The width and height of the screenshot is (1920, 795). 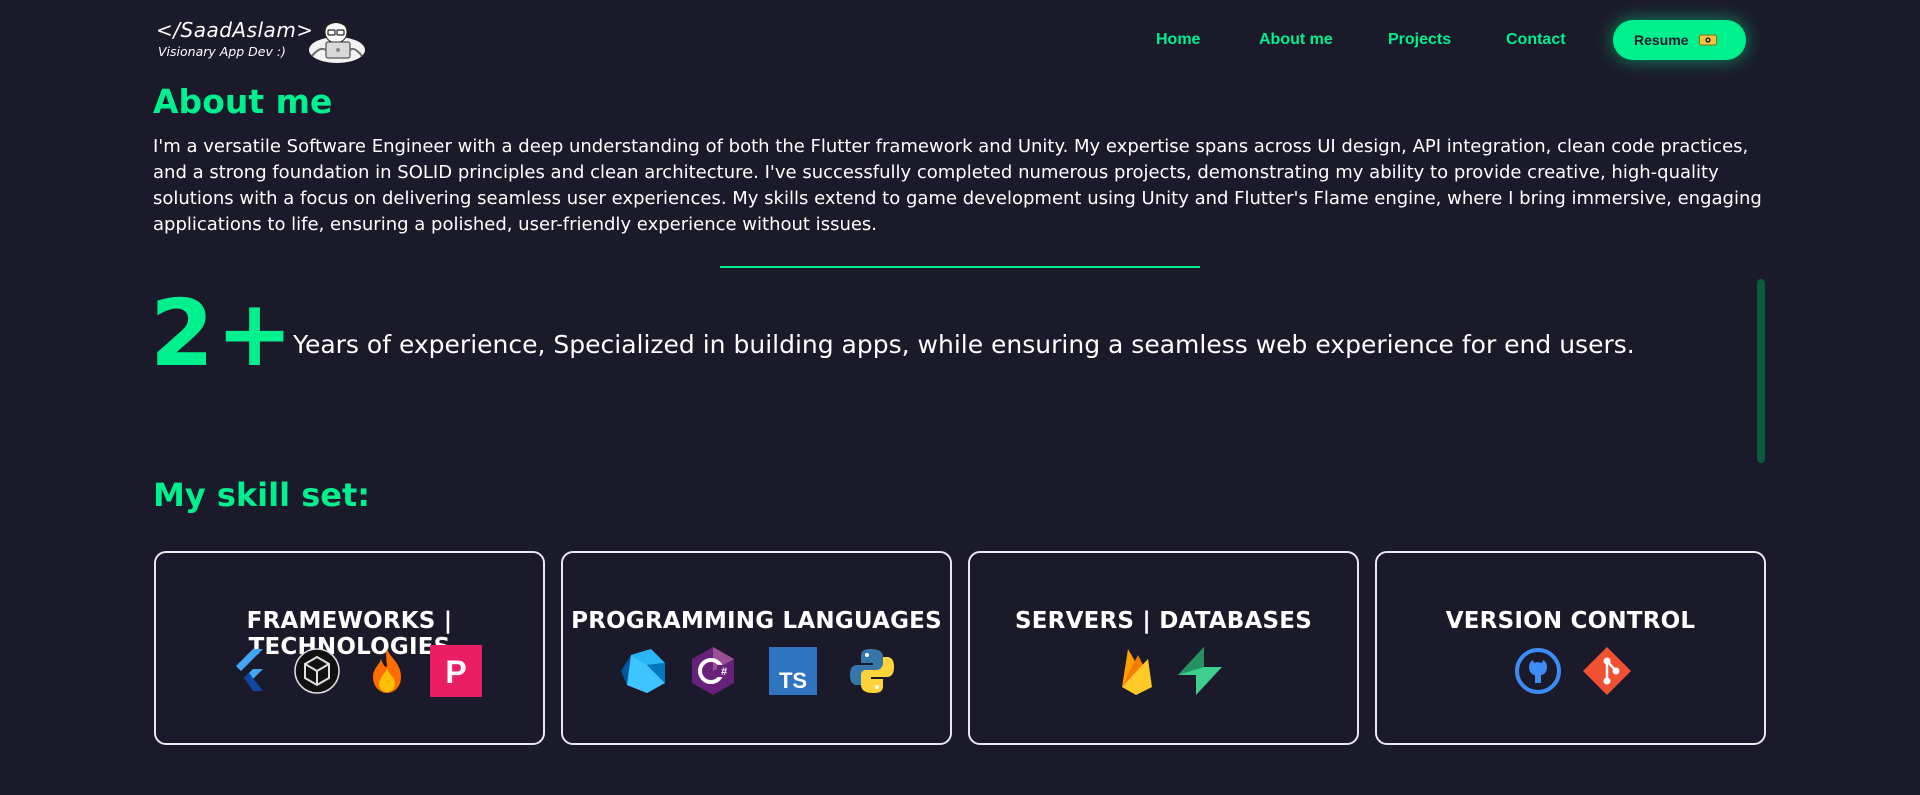 What do you see at coordinates (1607, 671) in the screenshot?
I see `git-icon` at bounding box center [1607, 671].